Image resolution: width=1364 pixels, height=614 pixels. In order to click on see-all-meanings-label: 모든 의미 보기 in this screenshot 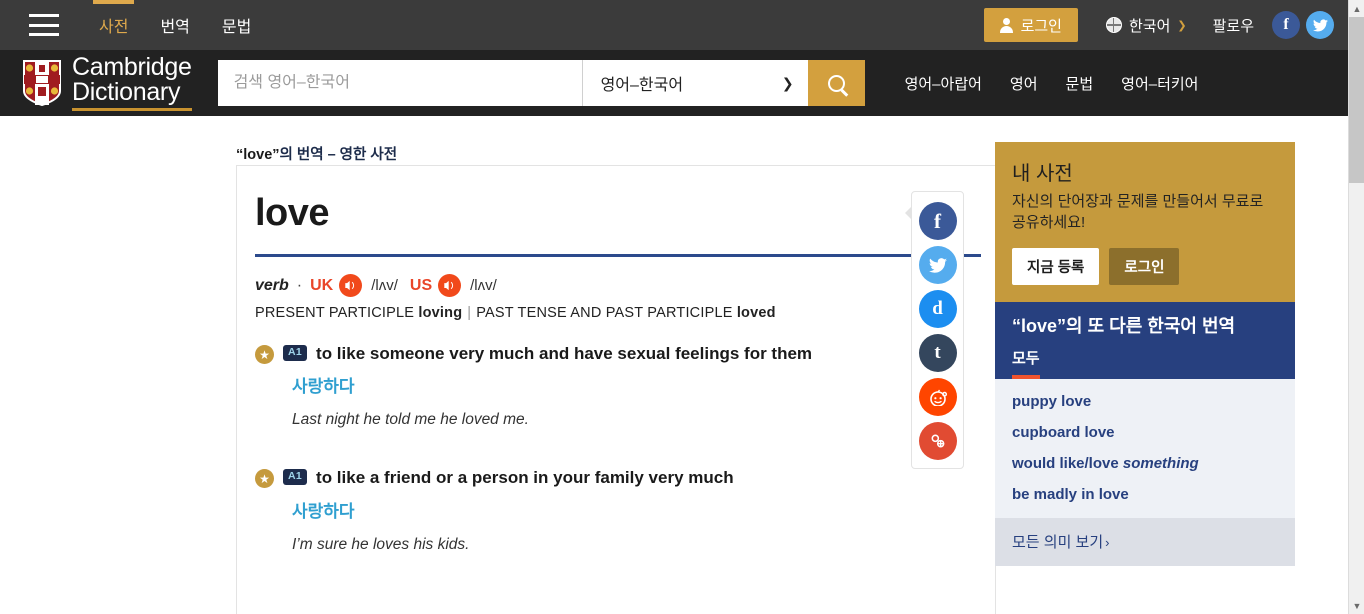, I will do `click(1058, 543)`.